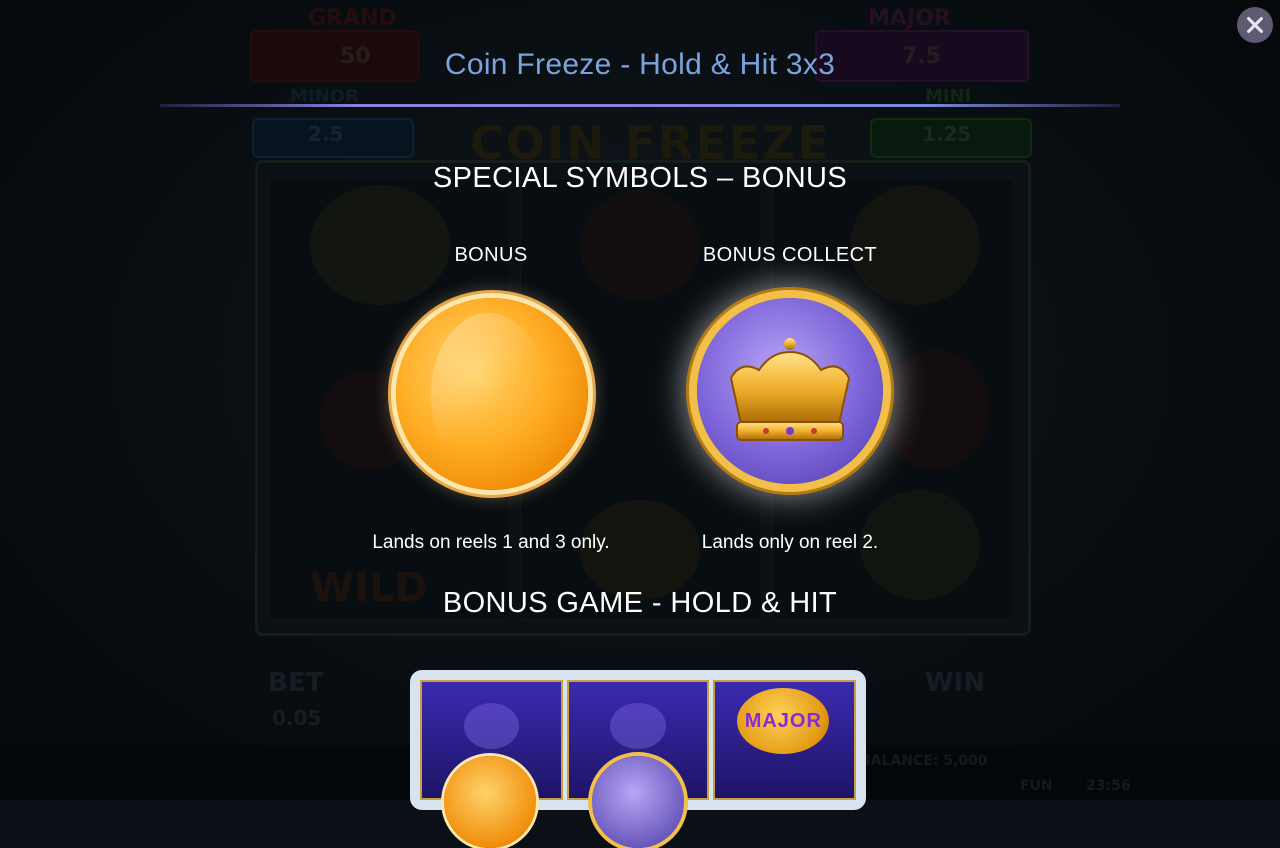 The width and height of the screenshot is (1280, 848). What do you see at coordinates (491, 542) in the screenshot?
I see `bonus-symbol-description: Lands on reels 1 and 3 only.` at bounding box center [491, 542].